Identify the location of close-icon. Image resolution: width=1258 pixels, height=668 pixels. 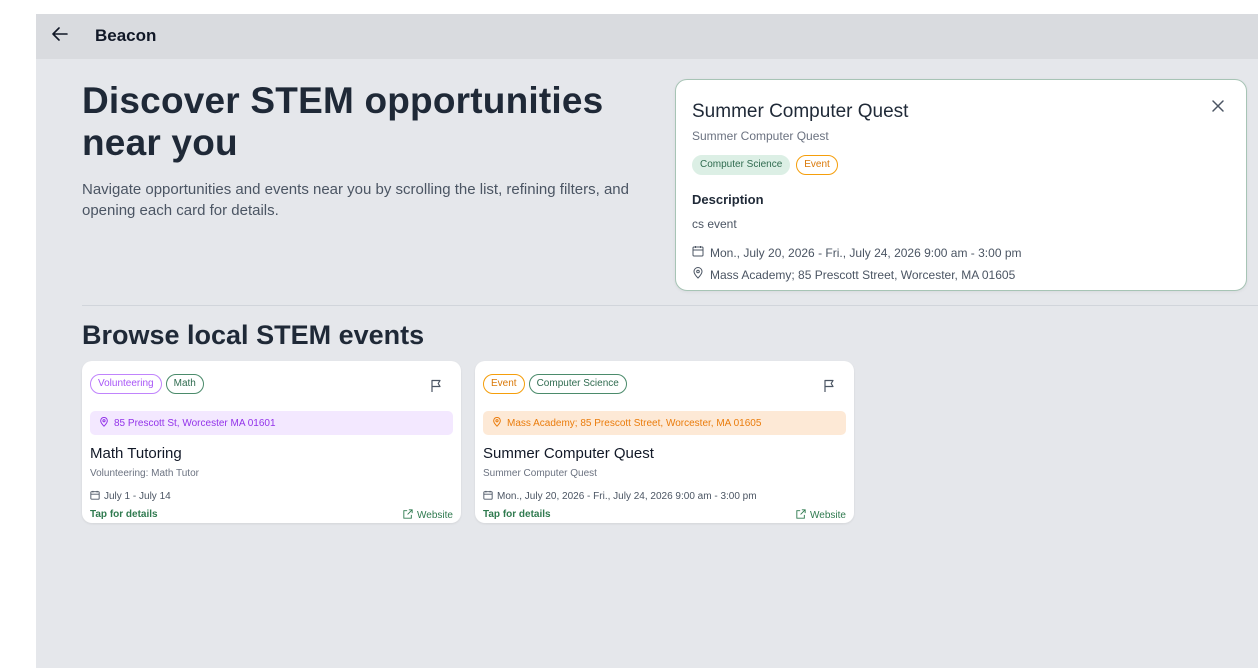
(1218, 106).